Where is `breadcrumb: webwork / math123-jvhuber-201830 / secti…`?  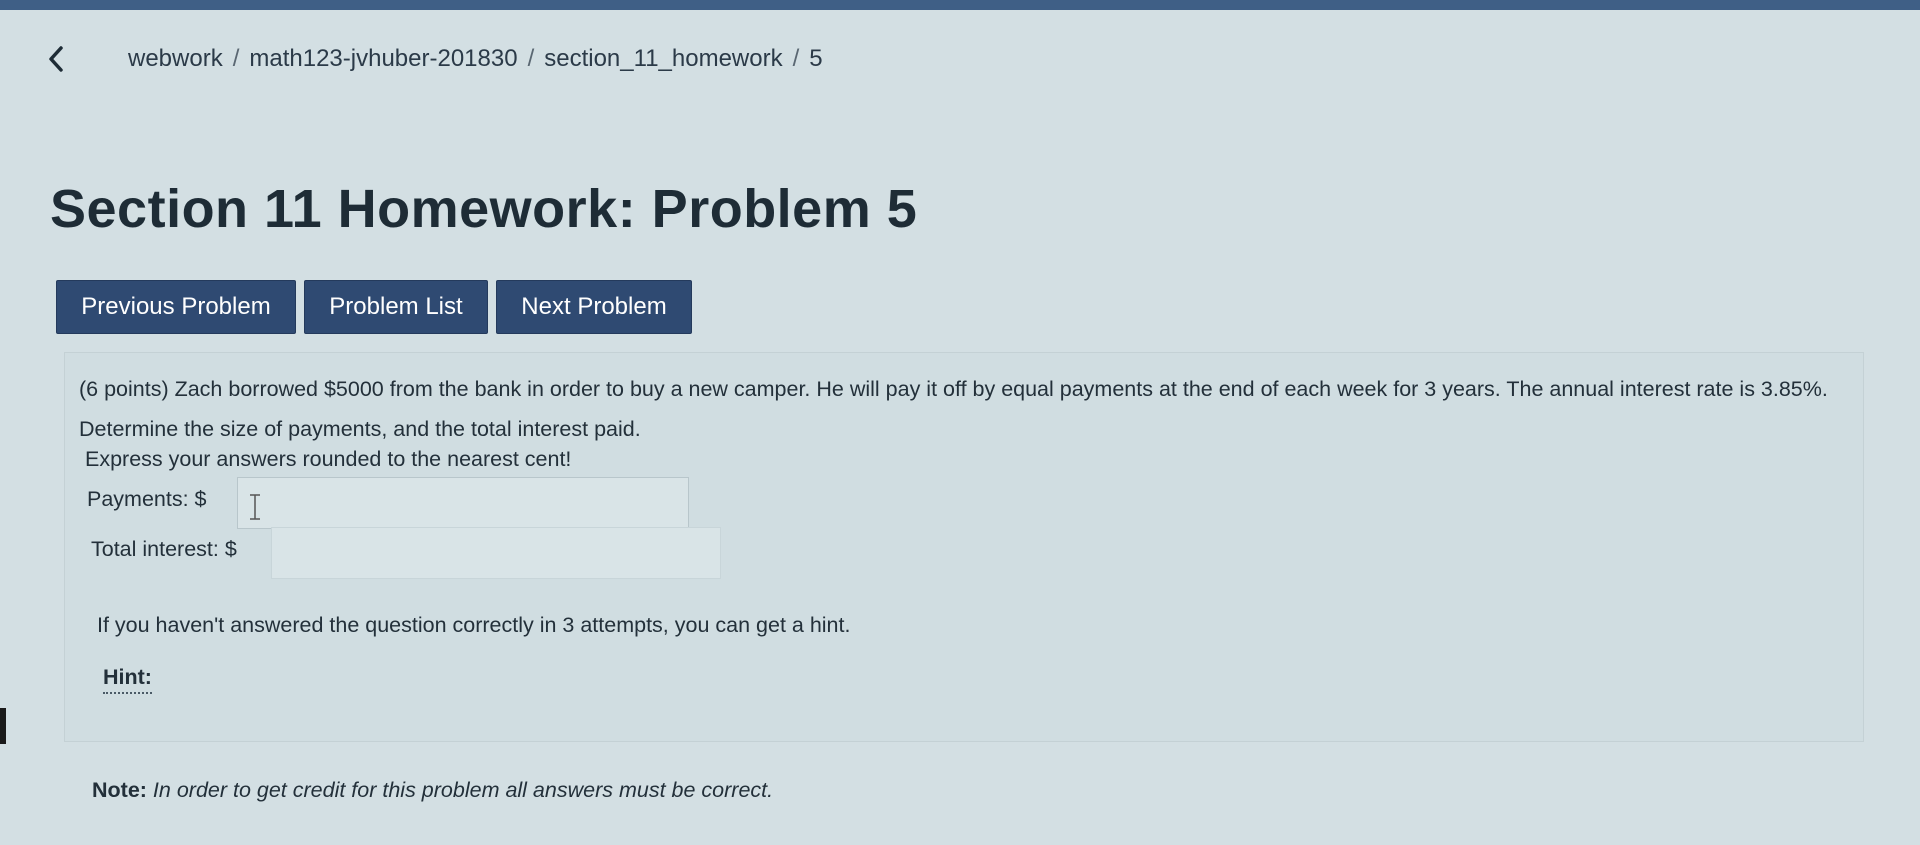
breadcrumb: webwork / math123-jvhuber-201830 / secti… is located at coordinates (435, 59).